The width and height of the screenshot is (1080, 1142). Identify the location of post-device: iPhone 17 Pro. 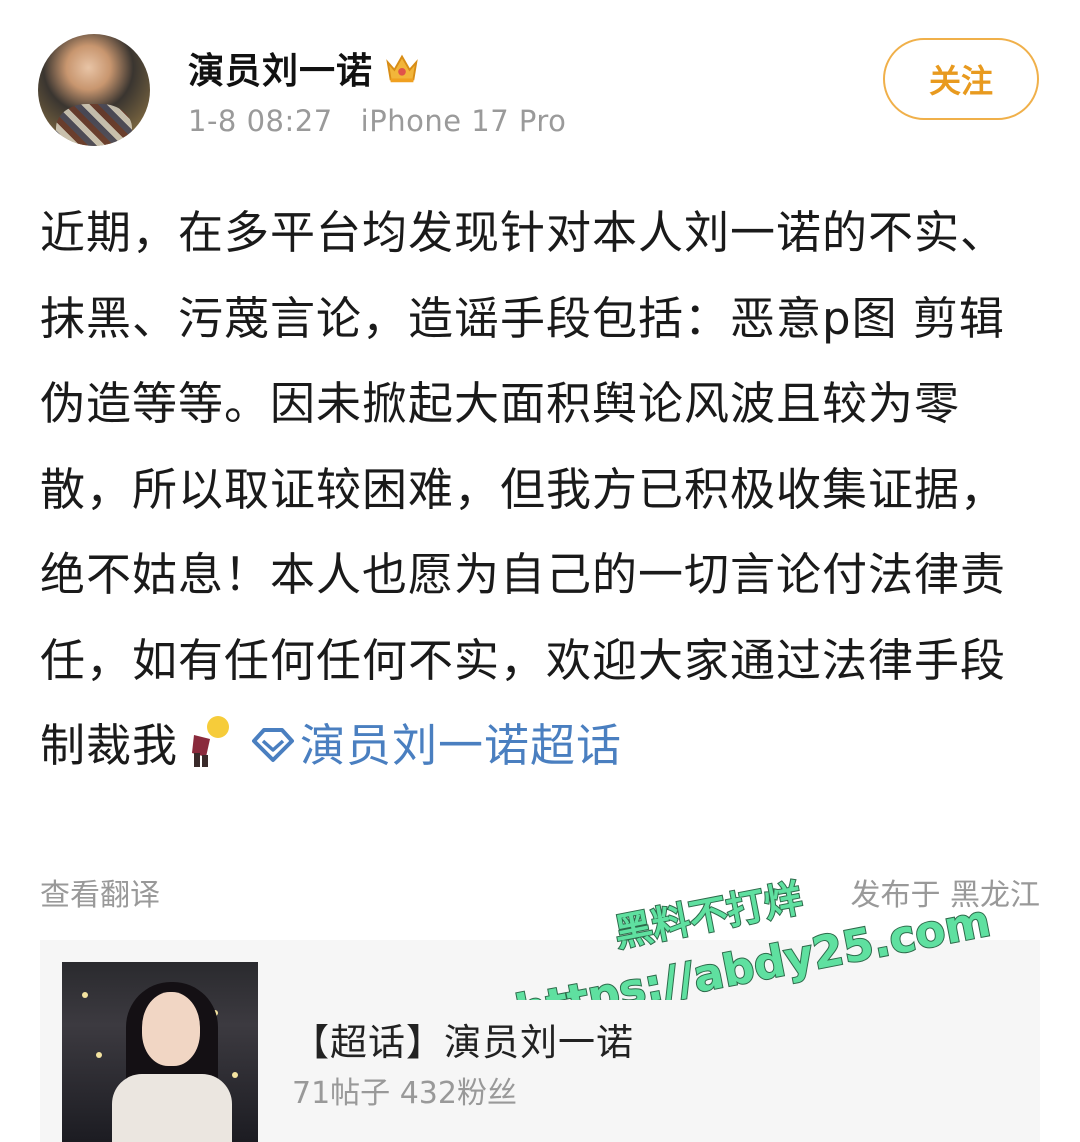
(463, 121).